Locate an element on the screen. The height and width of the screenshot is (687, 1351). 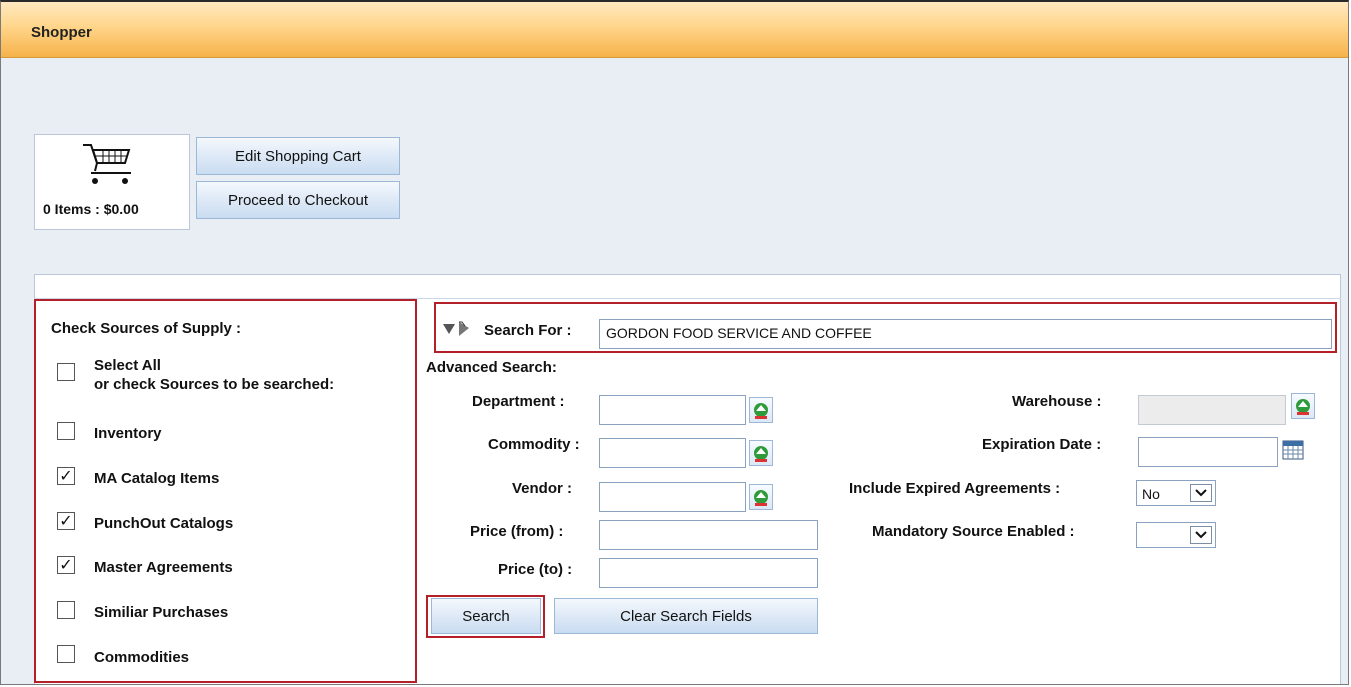
vendor-lookup-button is located at coordinates (761, 497).